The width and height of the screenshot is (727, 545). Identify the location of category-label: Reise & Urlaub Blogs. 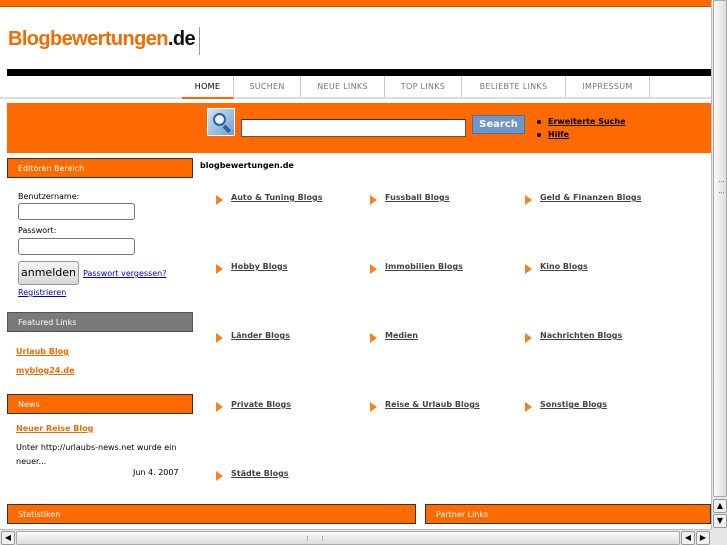
(432, 404).